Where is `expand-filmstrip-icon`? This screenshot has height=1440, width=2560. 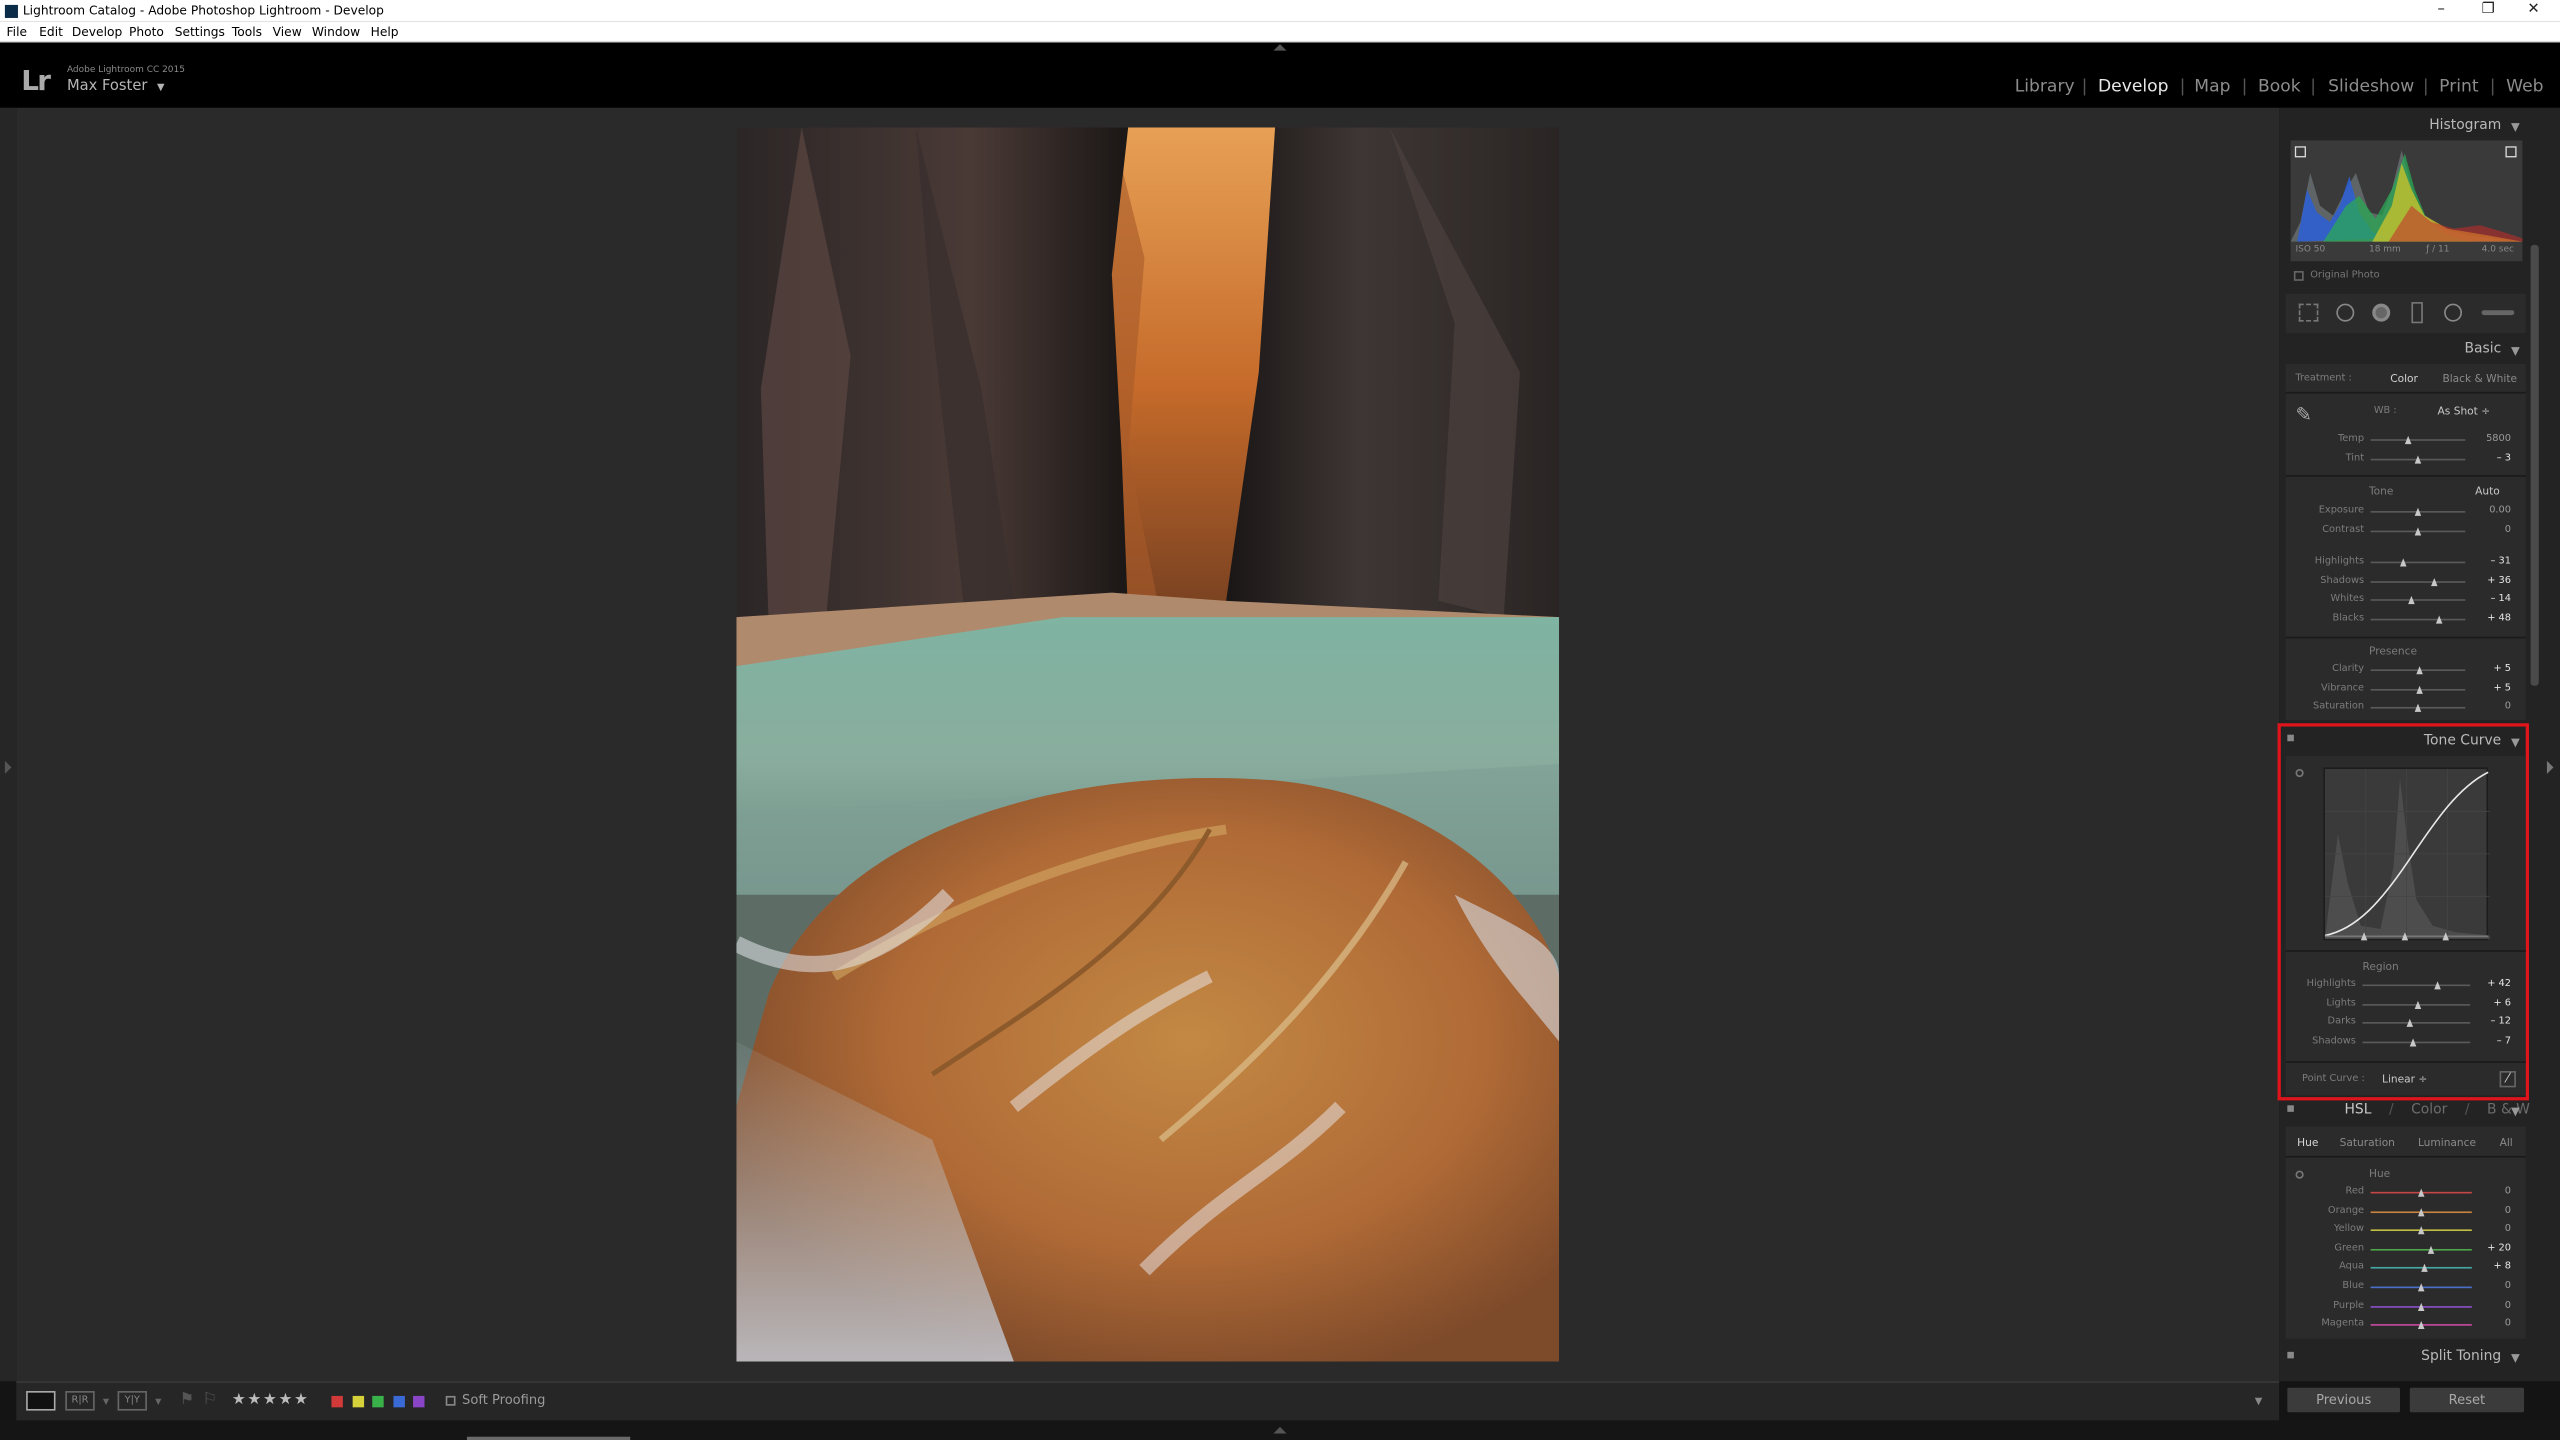
expand-filmstrip-icon is located at coordinates (1280, 1430).